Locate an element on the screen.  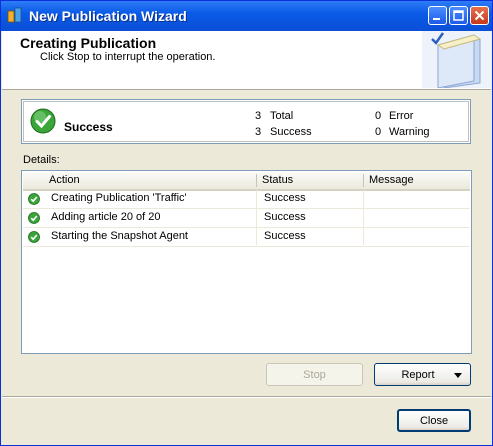
close-window-button is located at coordinates (479, 15).